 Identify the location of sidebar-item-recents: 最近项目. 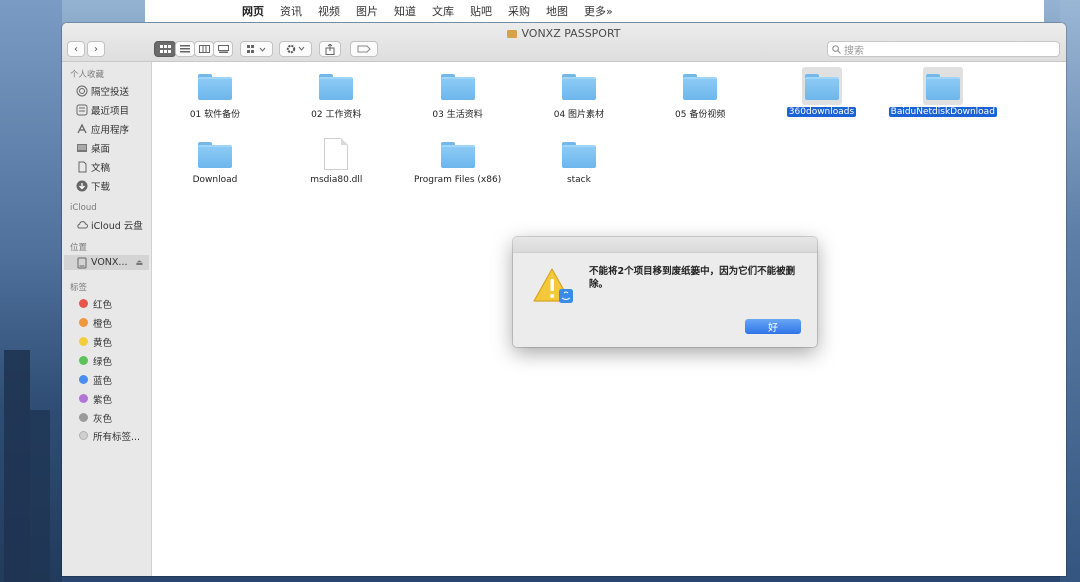
(102, 109).